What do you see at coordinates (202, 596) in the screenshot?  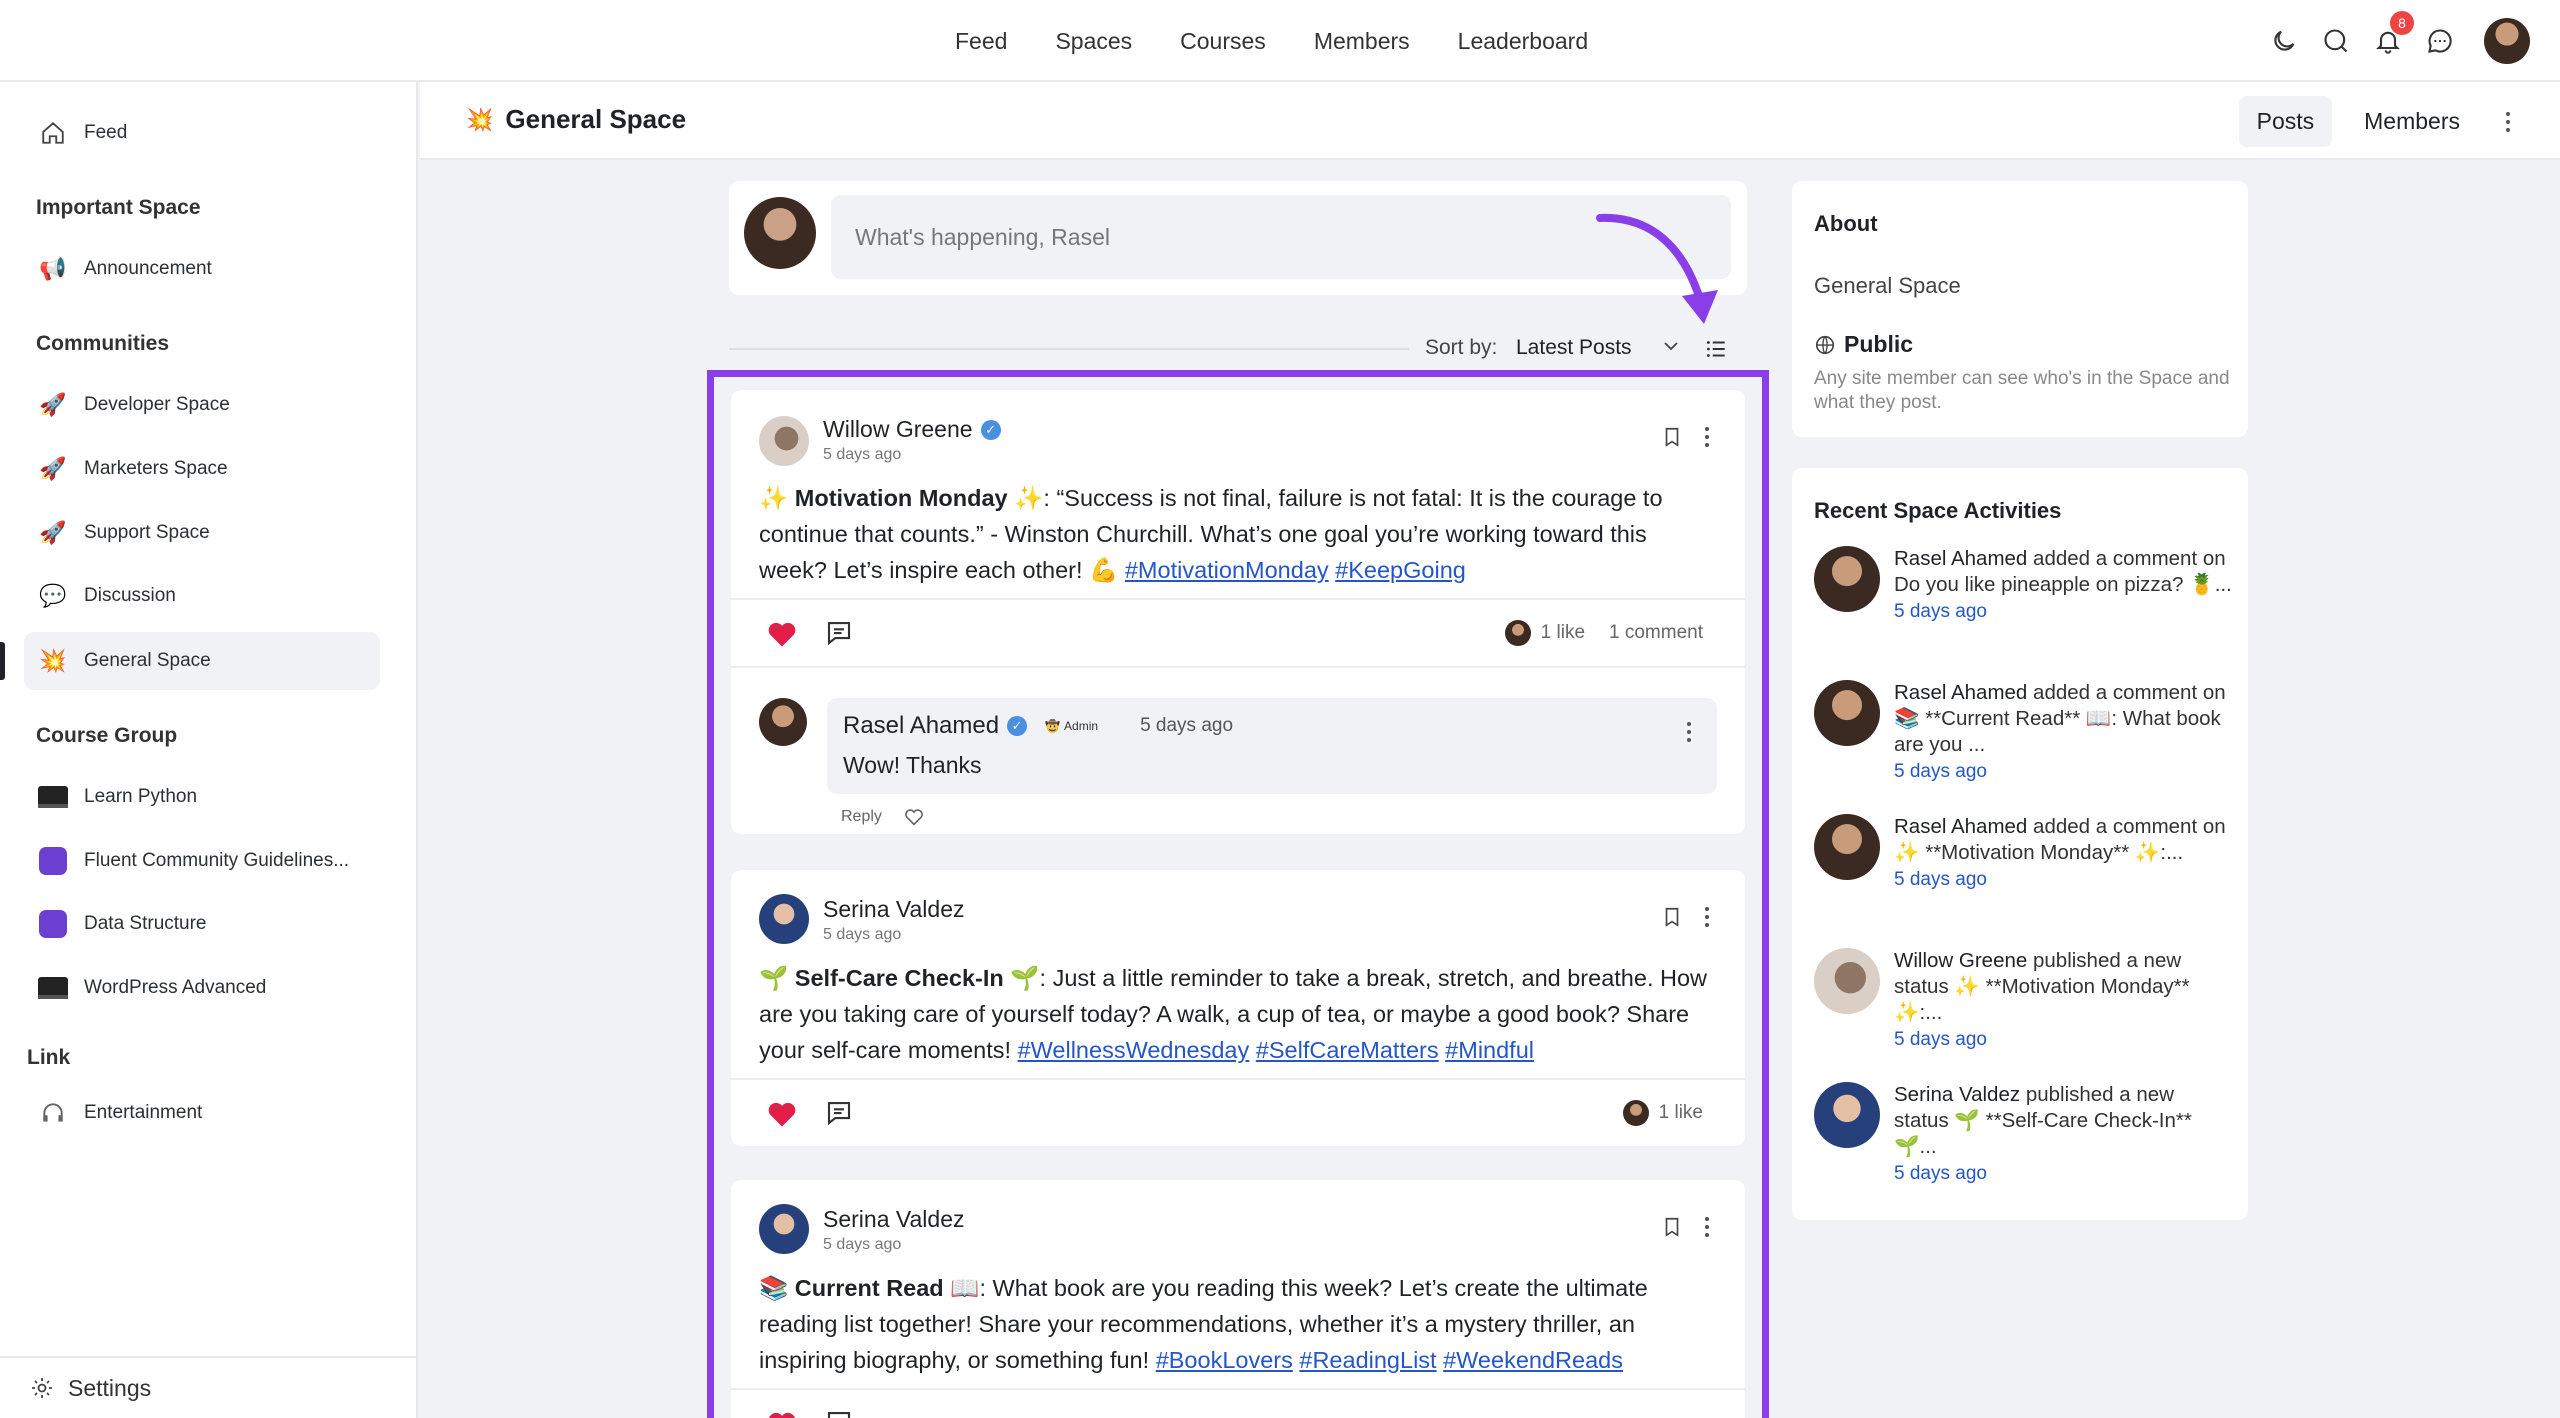 I see `sidebar-item-discussion: 💬 Discussion` at bounding box center [202, 596].